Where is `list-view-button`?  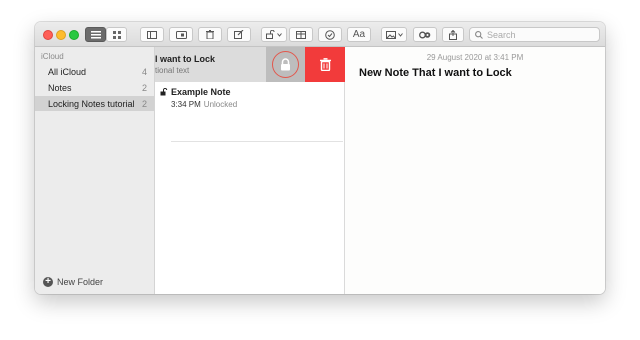
list-view-button is located at coordinates (95, 34).